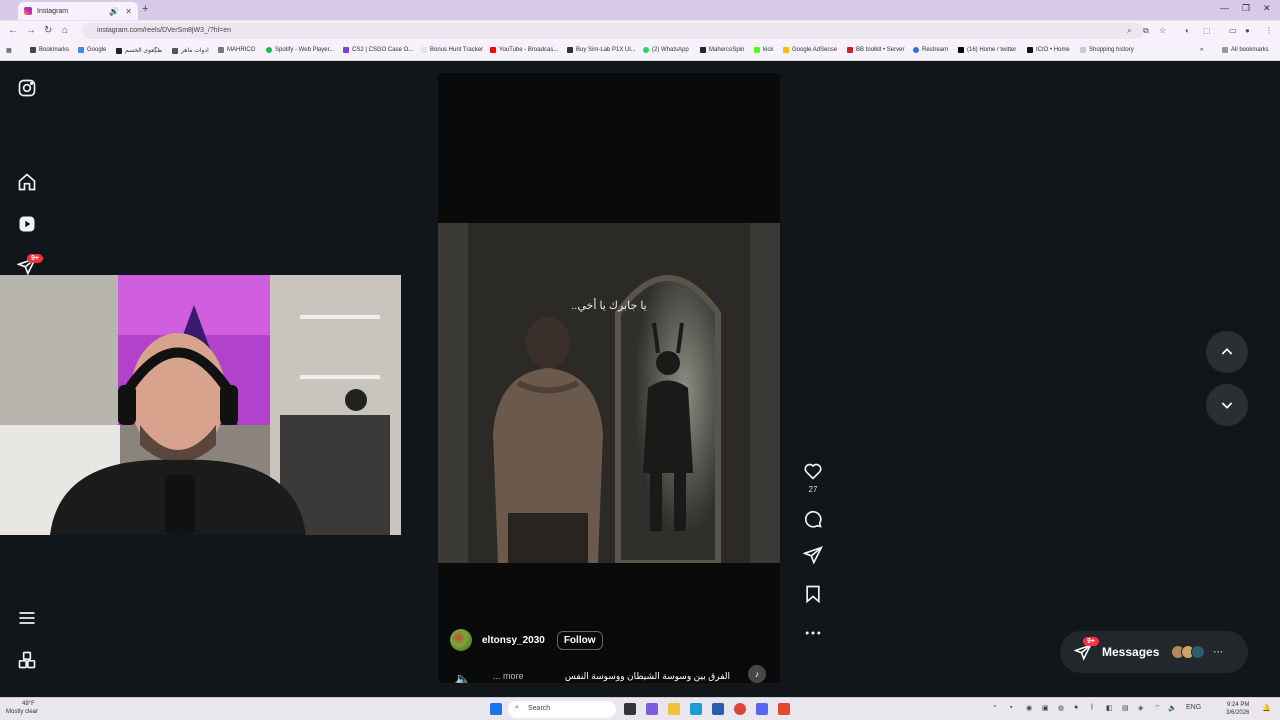 The image size is (1280, 720). What do you see at coordinates (27, 660) in the screenshot?
I see `more-apps-icon` at bounding box center [27, 660].